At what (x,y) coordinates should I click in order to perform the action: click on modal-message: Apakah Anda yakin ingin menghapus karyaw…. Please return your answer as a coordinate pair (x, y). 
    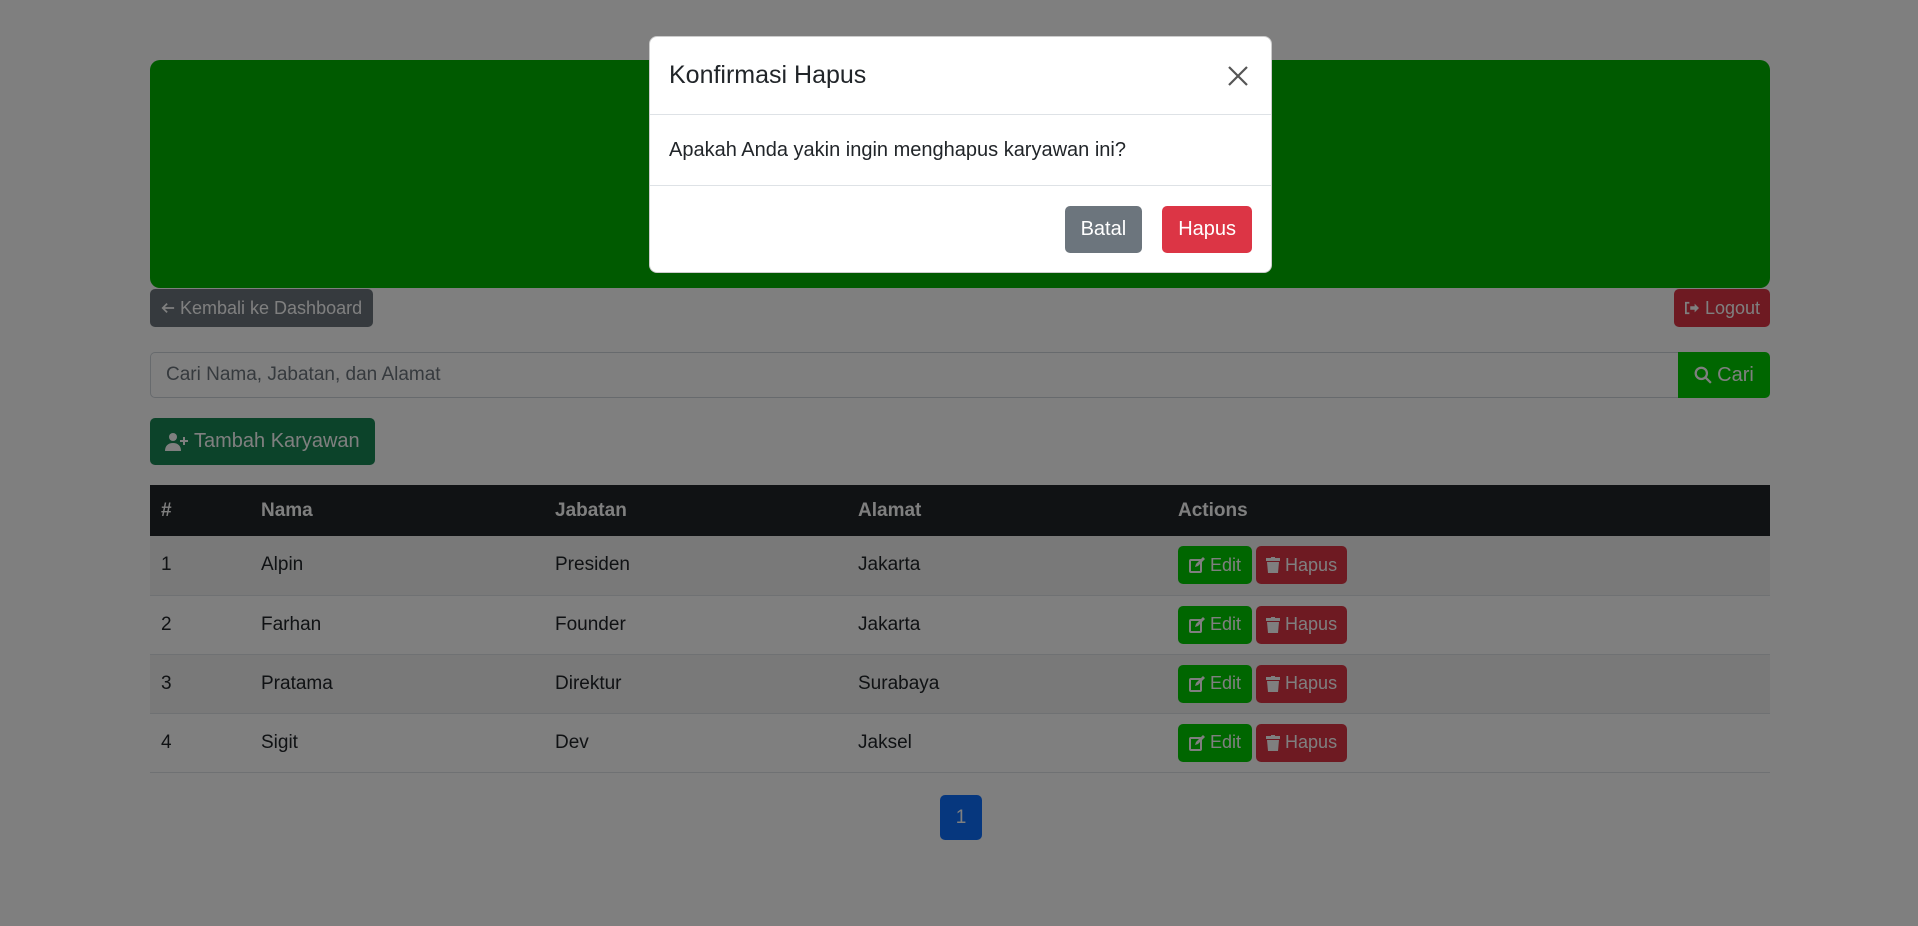
    Looking at the image, I should click on (897, 149).